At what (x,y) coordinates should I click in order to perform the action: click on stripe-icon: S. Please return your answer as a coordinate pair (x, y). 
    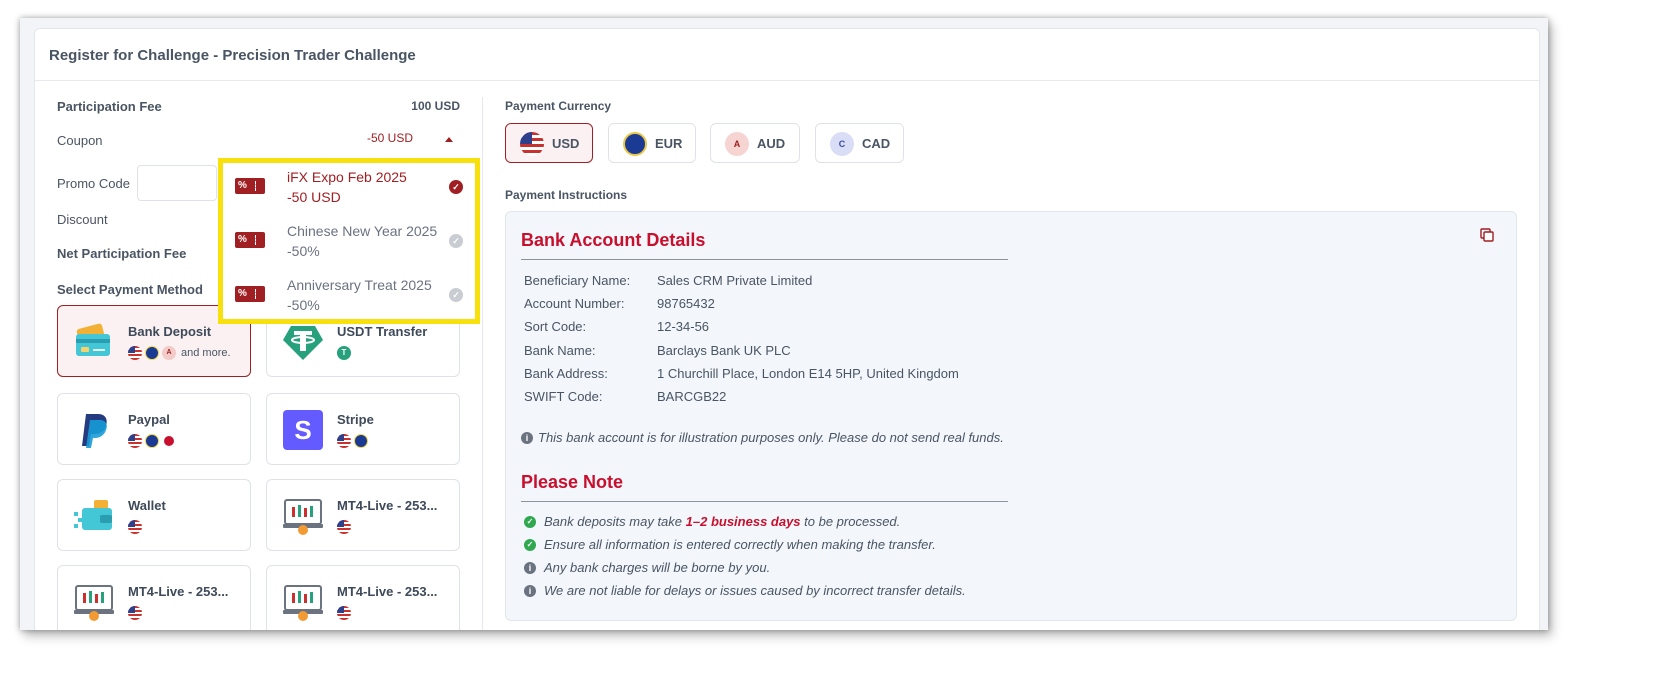
    Looking at the image, I should click on (303, 430).